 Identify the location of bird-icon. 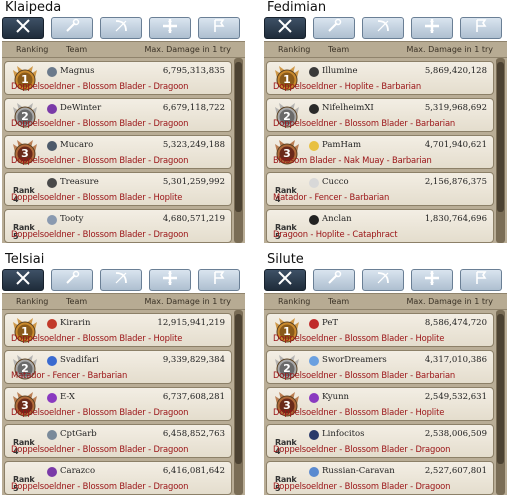
(314, 183).